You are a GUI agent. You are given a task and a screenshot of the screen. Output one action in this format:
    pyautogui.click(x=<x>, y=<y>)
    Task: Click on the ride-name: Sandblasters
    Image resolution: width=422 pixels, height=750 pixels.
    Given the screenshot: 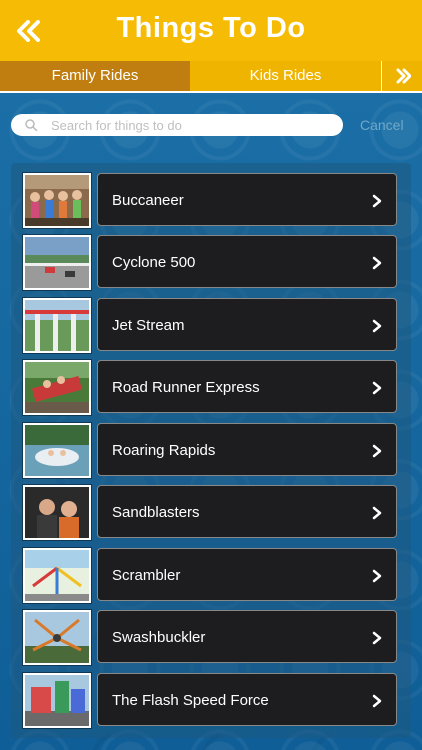 What is the action you would take?
    pyautogui.click(x=156, y=512)
    